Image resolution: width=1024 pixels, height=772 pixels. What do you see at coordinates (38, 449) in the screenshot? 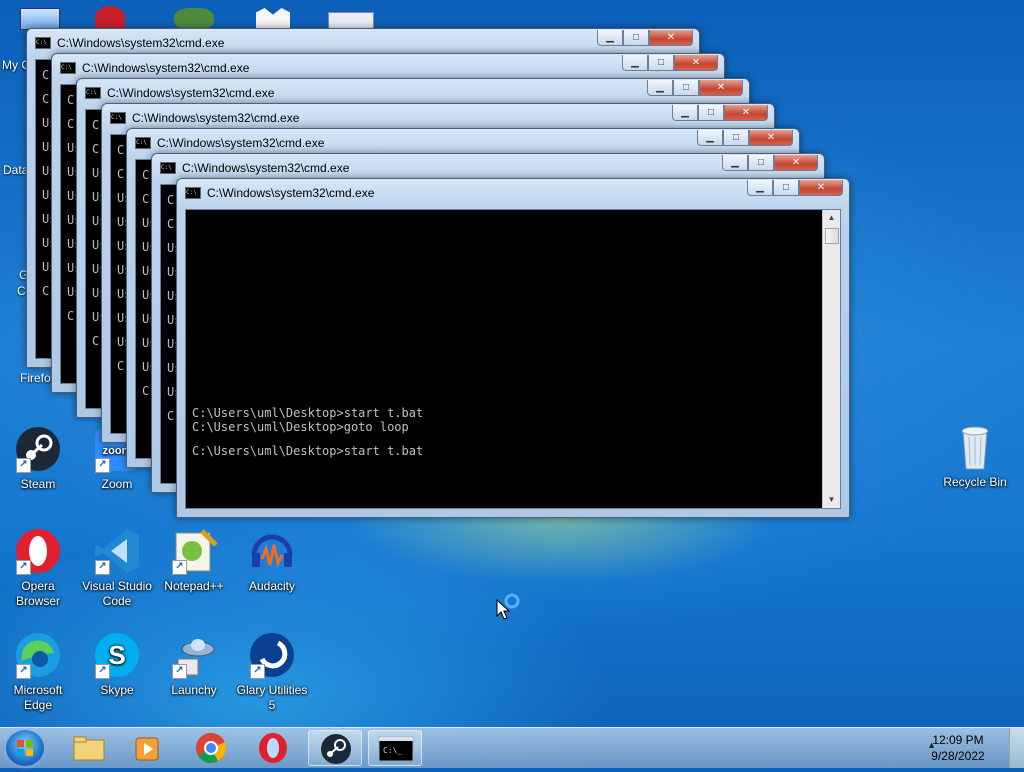
I see `steam-icon: ↗` at bounding box center [38, 449].